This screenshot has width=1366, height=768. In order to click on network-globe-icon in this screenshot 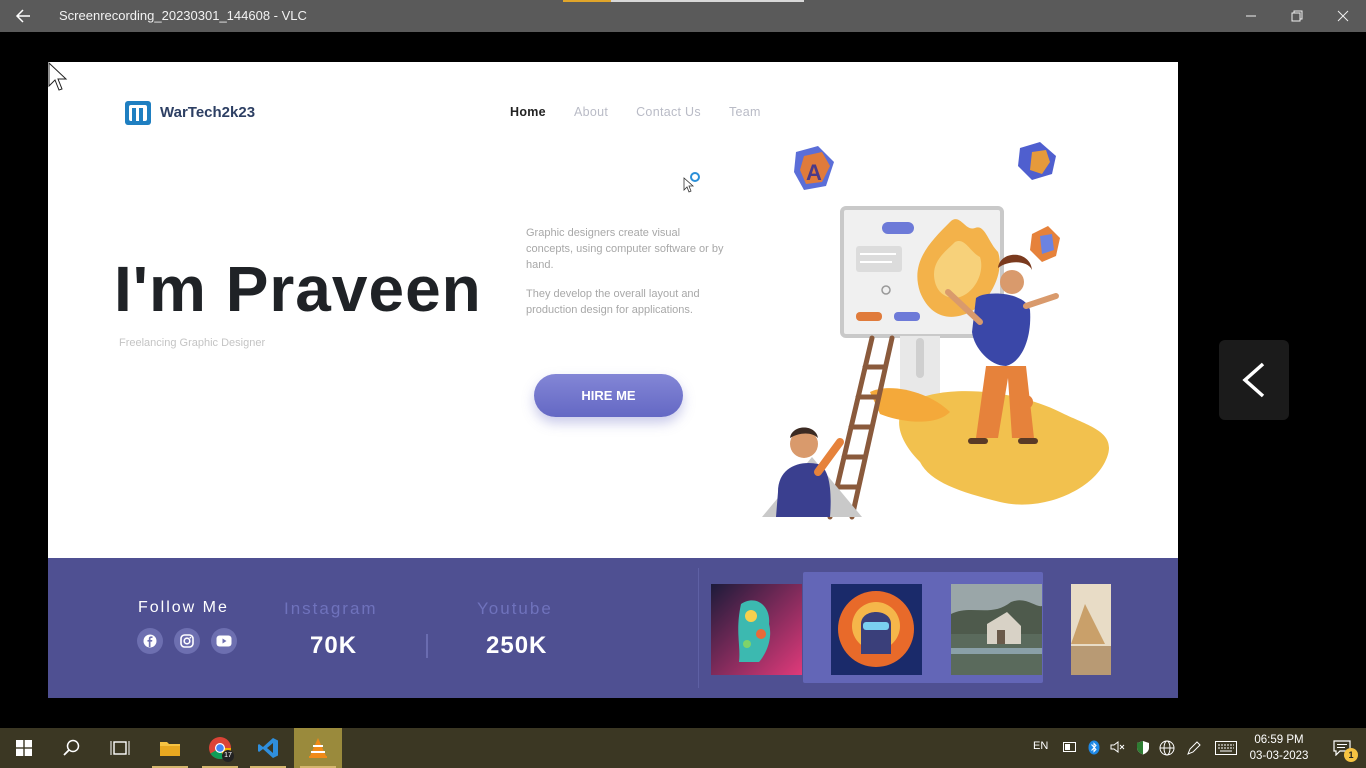, I will do `click(1167, 748)`.